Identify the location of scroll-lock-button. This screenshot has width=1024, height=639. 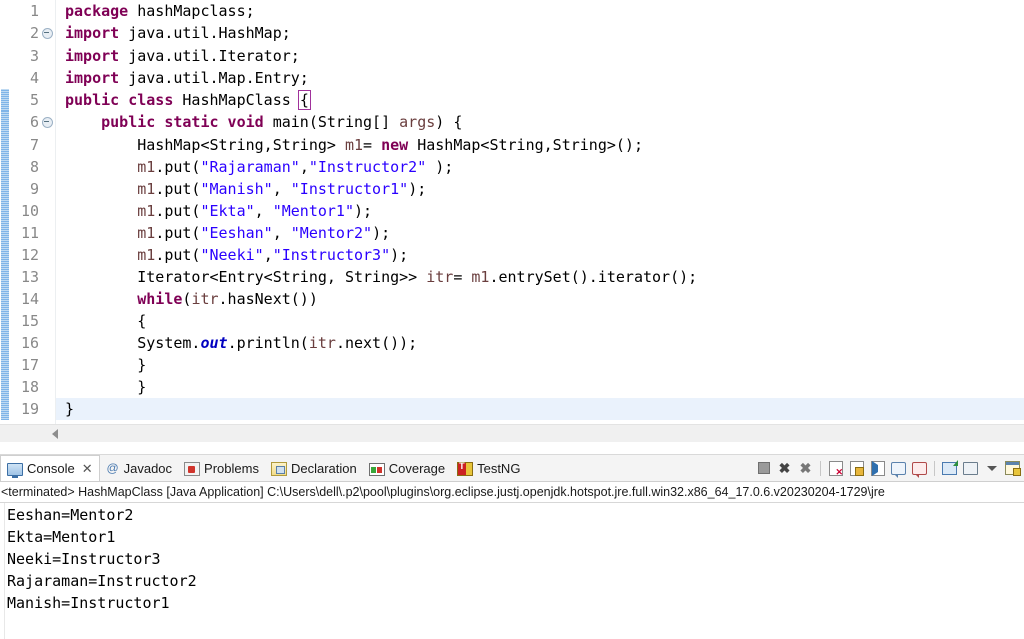
(856, 468).